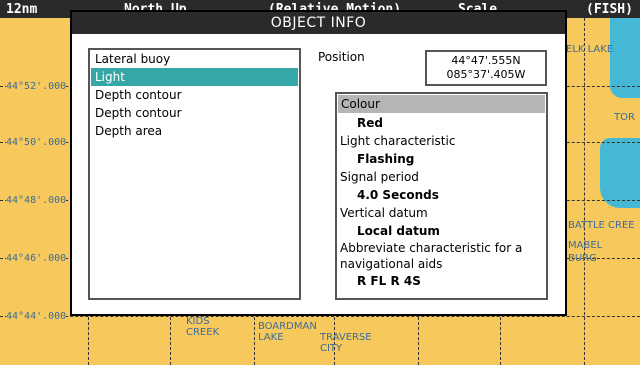  What do you see at coordinates (36, 258) in the screenshot?
I see `latitude-label: 44°46'.000` at bounding box center [36, 258].